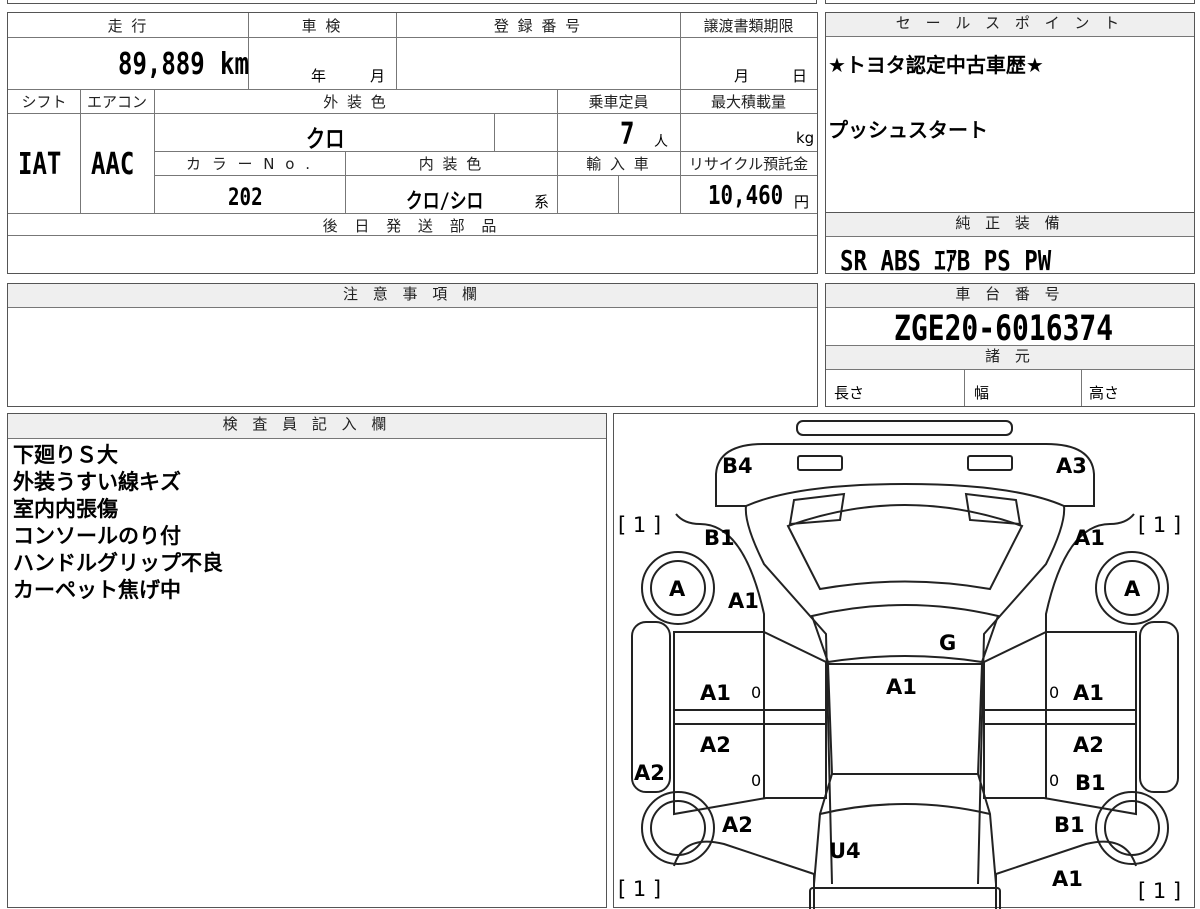  Describe the element at coordinates (756, 692) in the screenshot. I see `mark-zero-fl: 0` at that location.